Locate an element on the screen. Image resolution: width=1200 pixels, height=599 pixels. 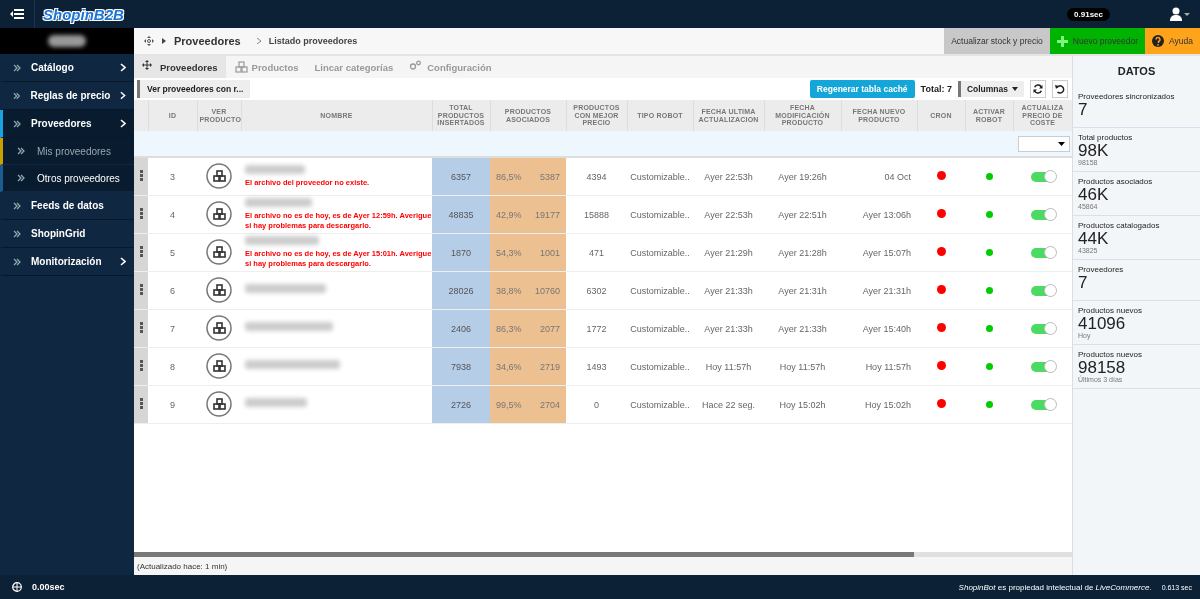
tab: Productos is located at coordinates (266, 67).